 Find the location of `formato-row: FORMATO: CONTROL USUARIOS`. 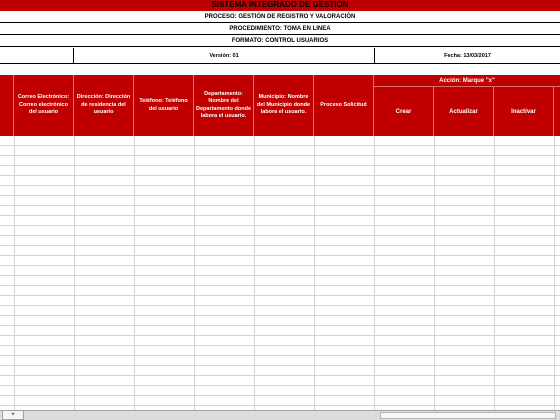

formato-row: FORMATO: CONTROL USUARIOS is located at coordinates (280, 41).